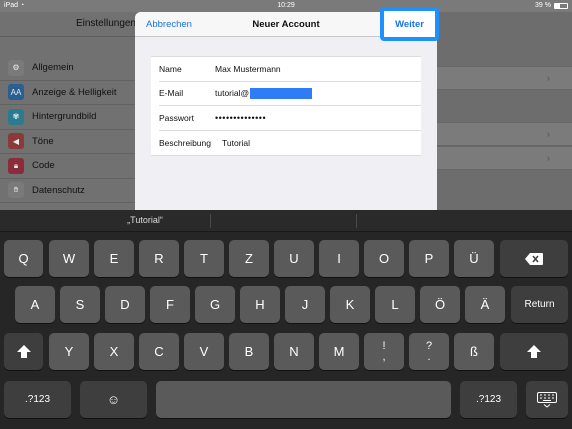  I want to click on key-p: P, so click(429, 258).